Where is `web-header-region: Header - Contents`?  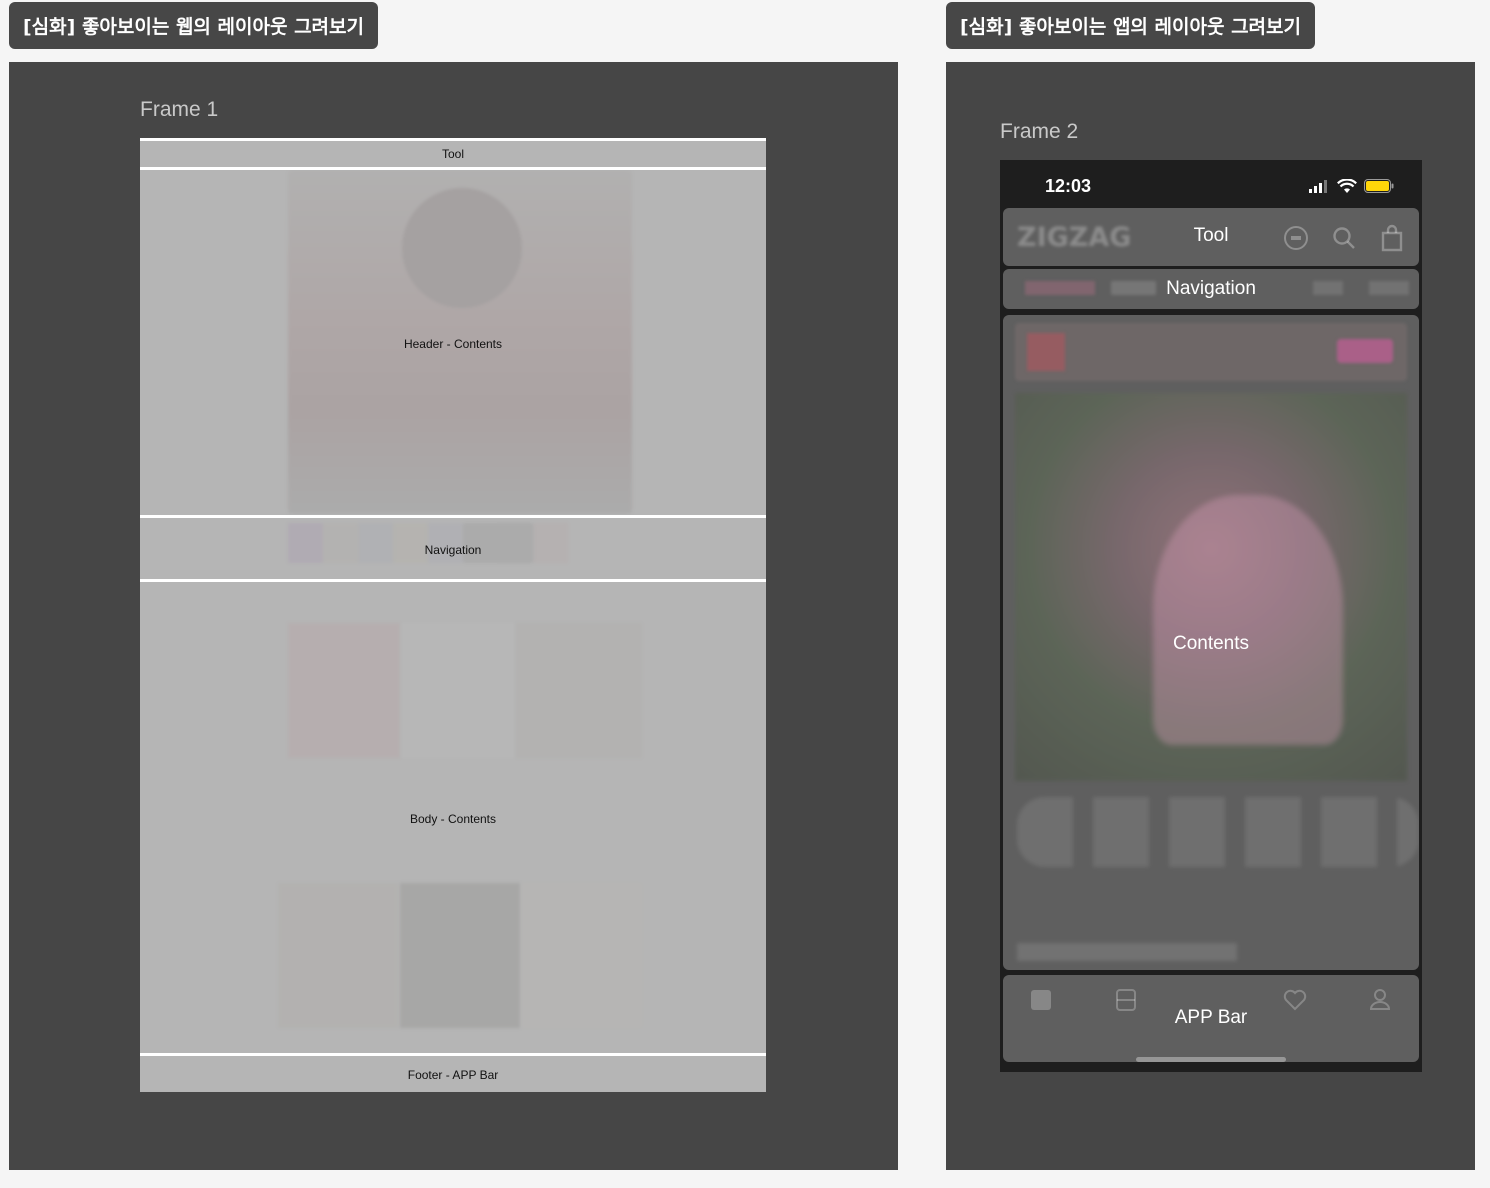 web-header-region: Header - Contents is located at coordinates (453, 342).